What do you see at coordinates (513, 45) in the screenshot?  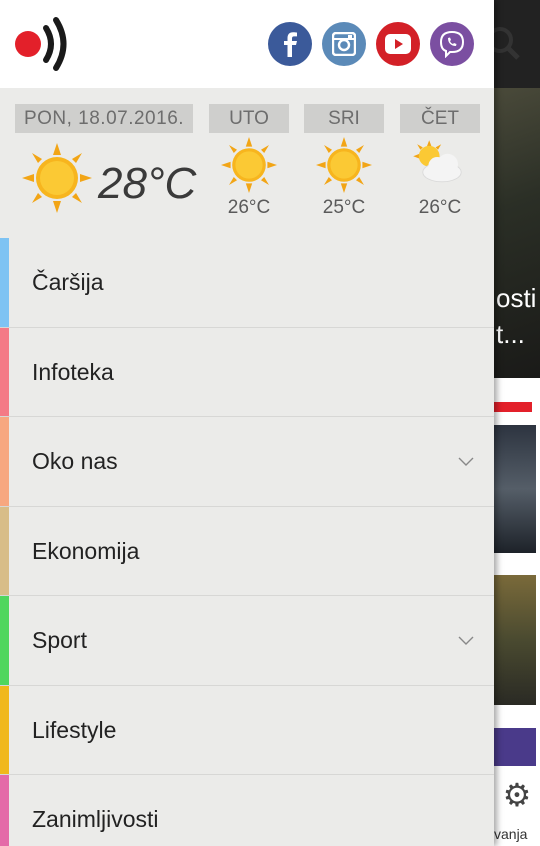 I see `search-icon` at bounding box center [513, 45].